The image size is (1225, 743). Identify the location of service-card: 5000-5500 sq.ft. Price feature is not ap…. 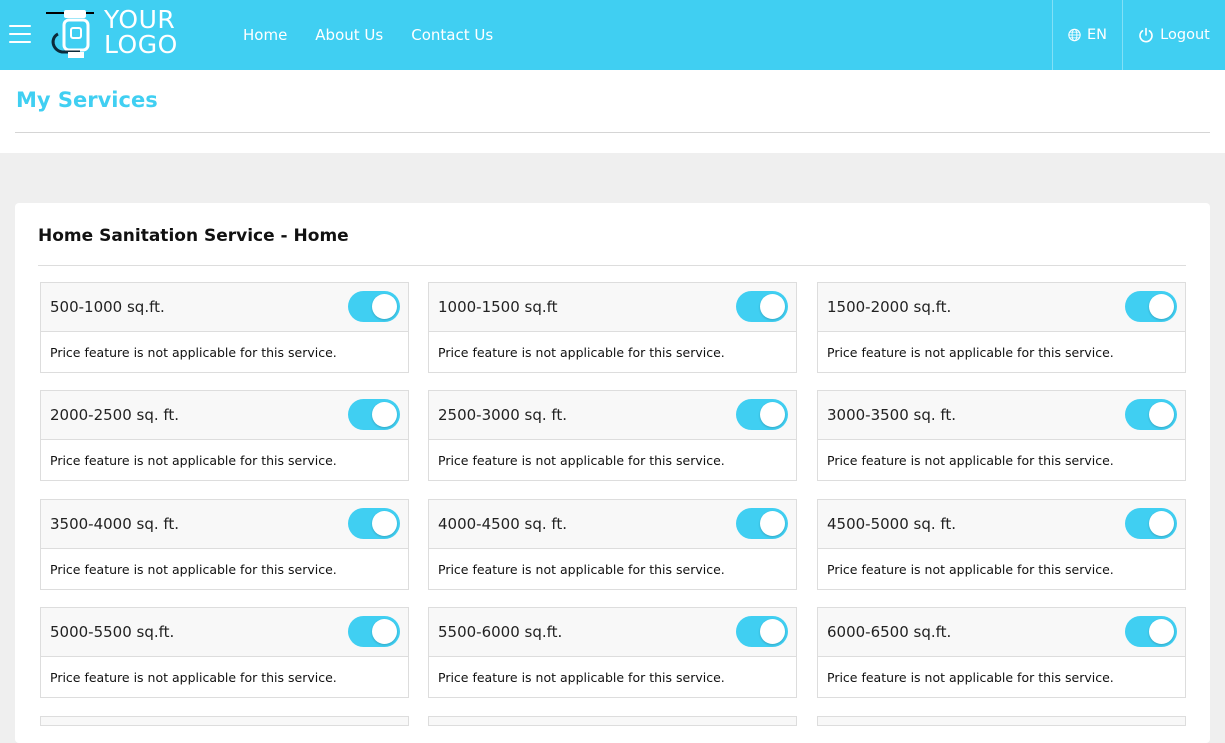
(224, 652).